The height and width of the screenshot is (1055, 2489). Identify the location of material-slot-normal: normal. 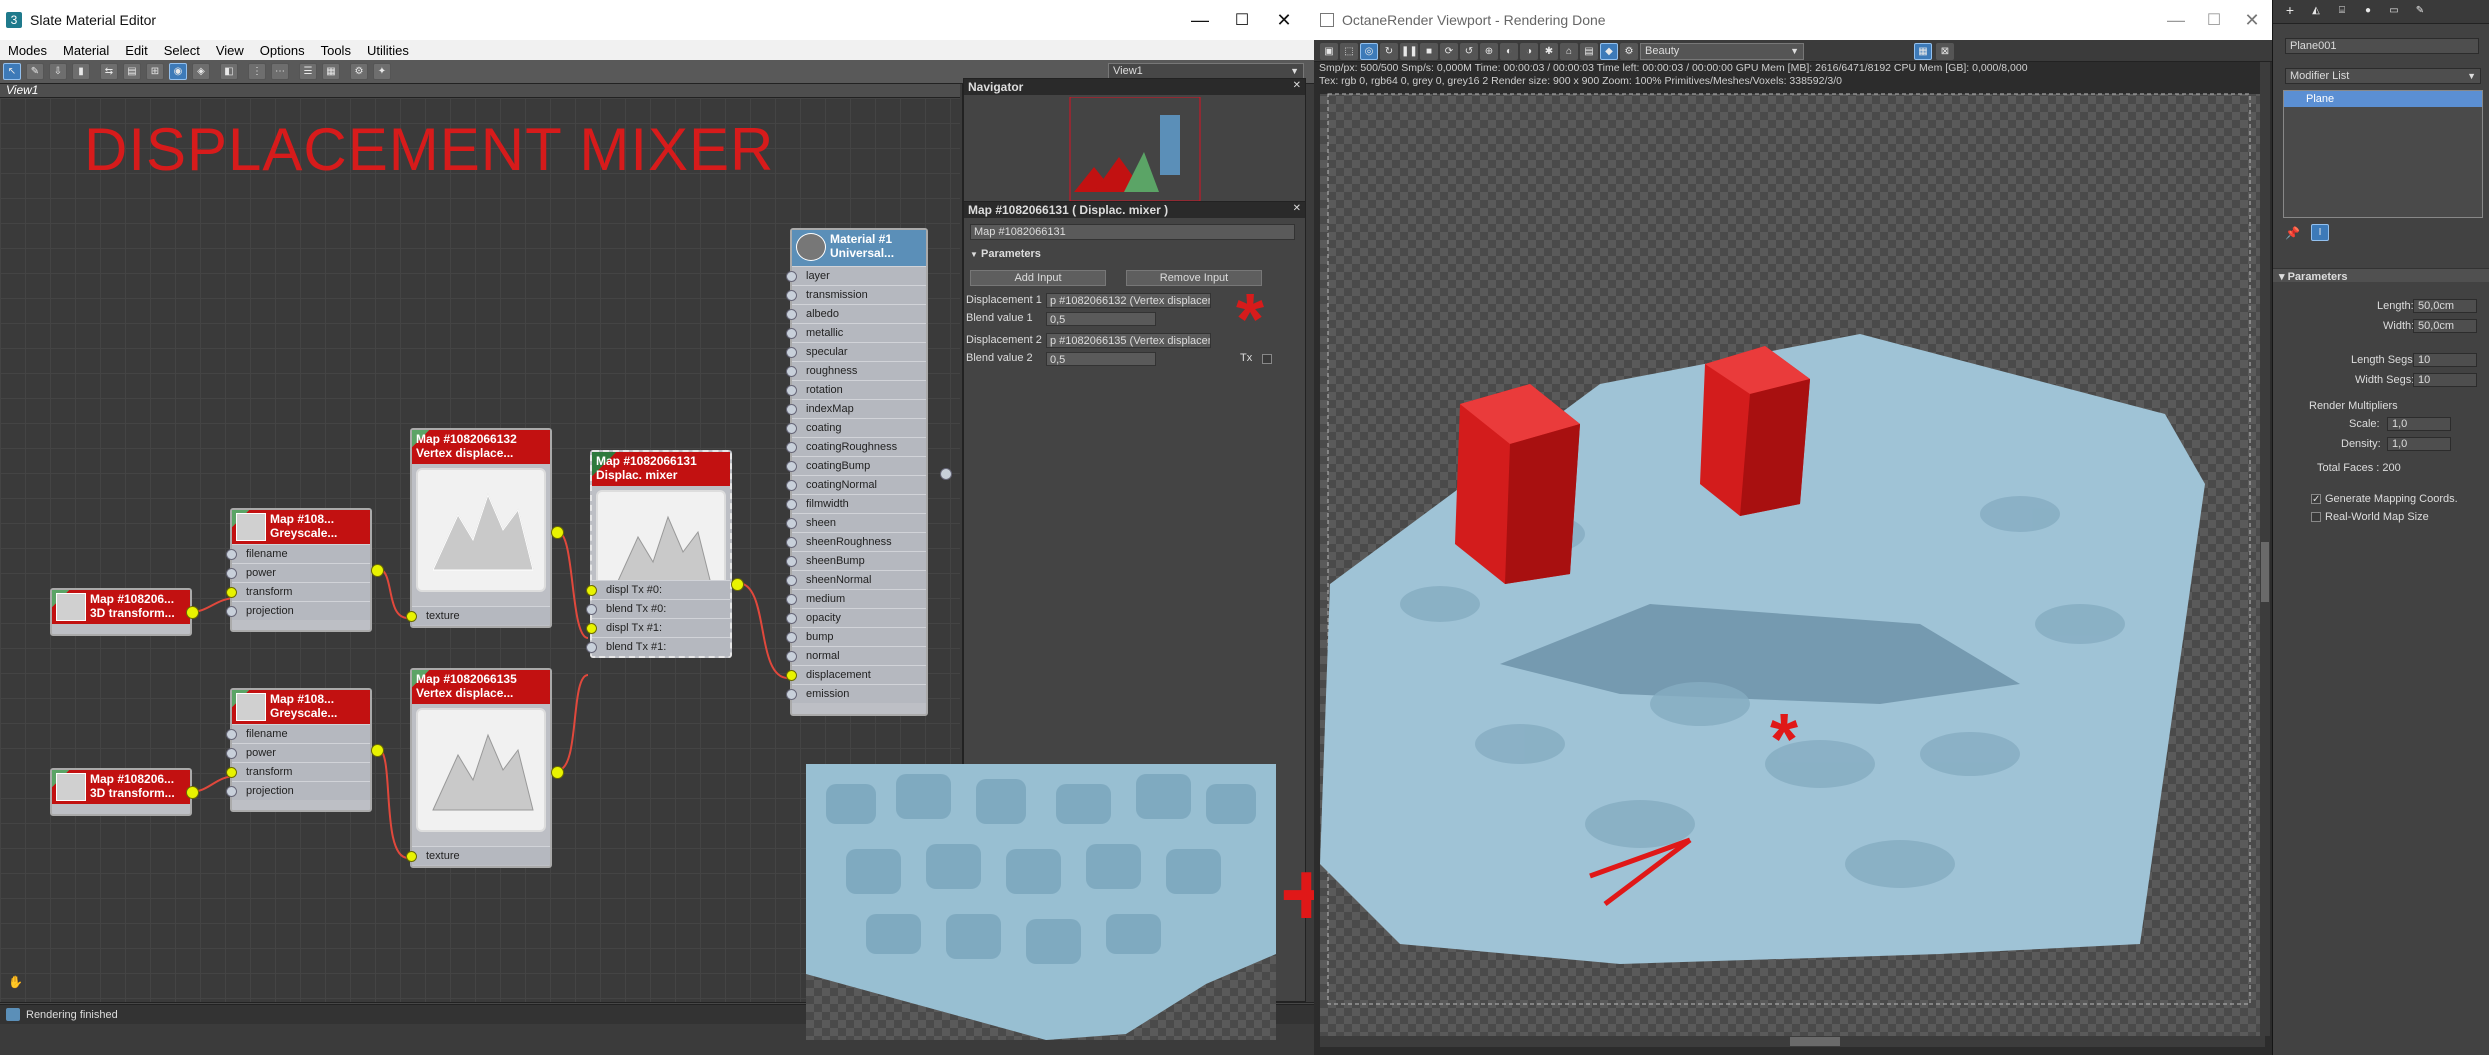
(856, 655).